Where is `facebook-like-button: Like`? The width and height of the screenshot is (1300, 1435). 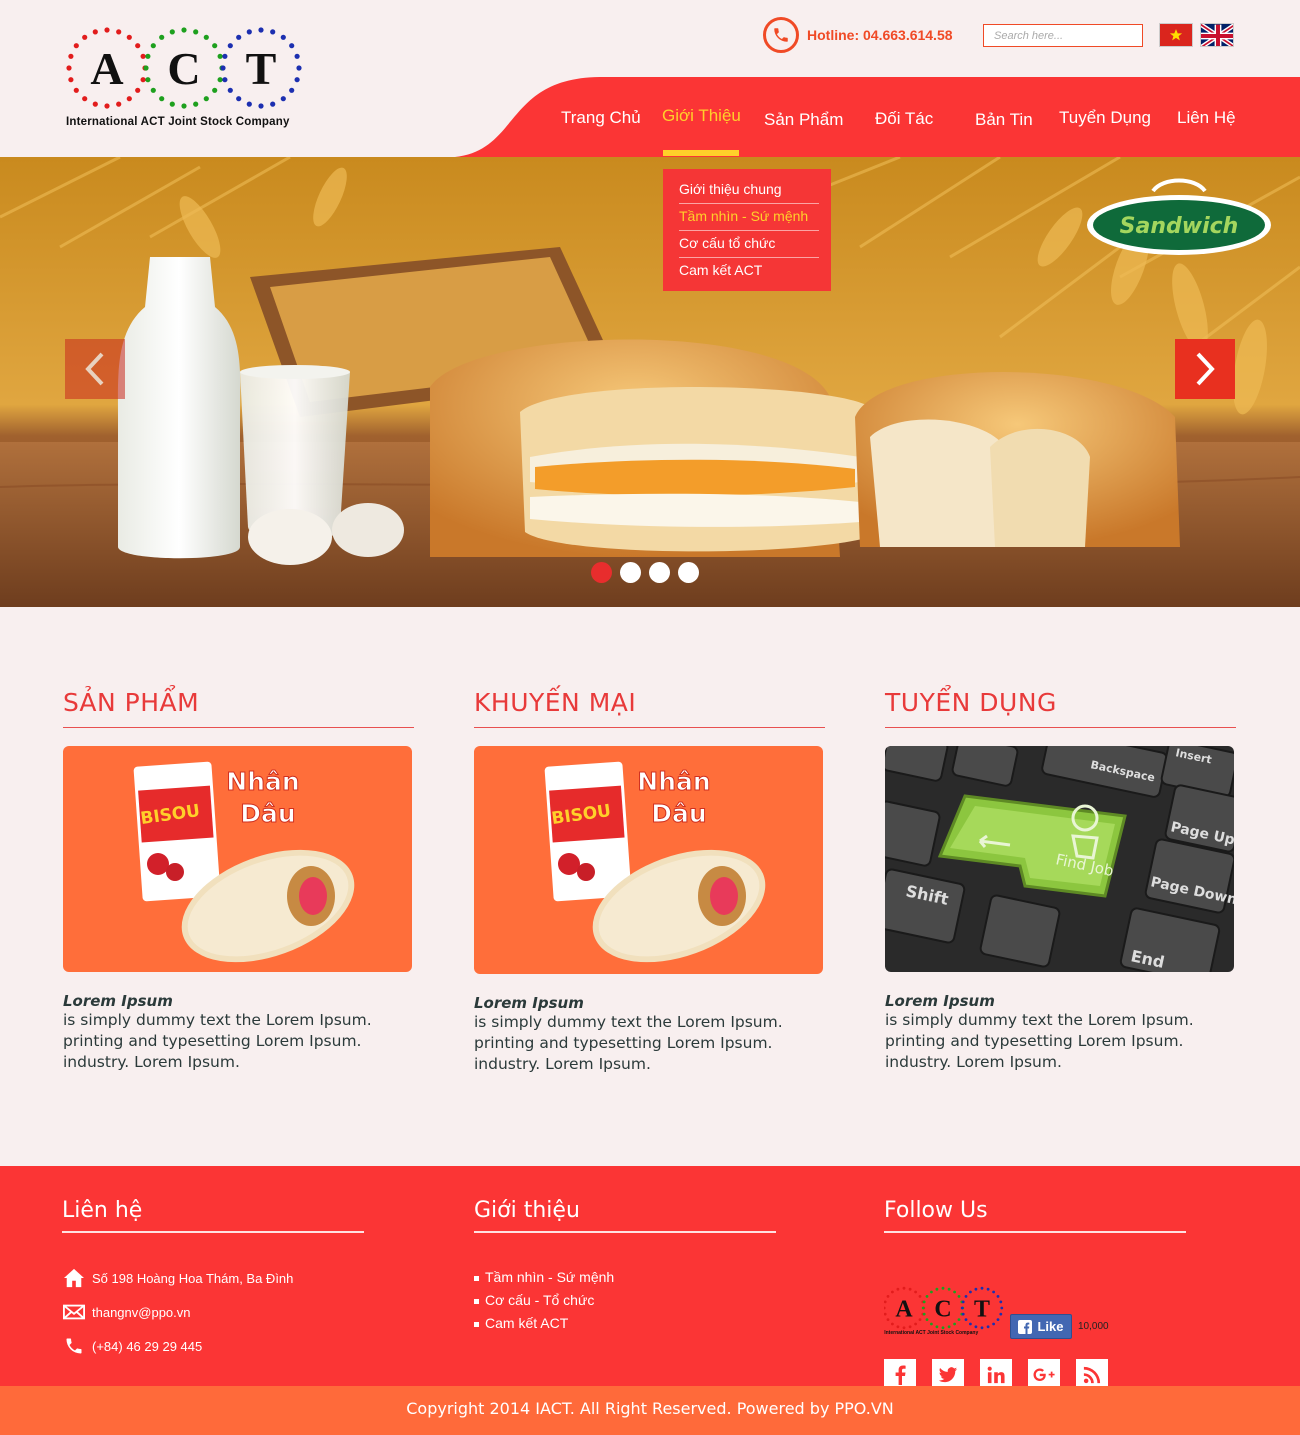
facebook-like-button: Like is located at coordinates (1041, 1326).